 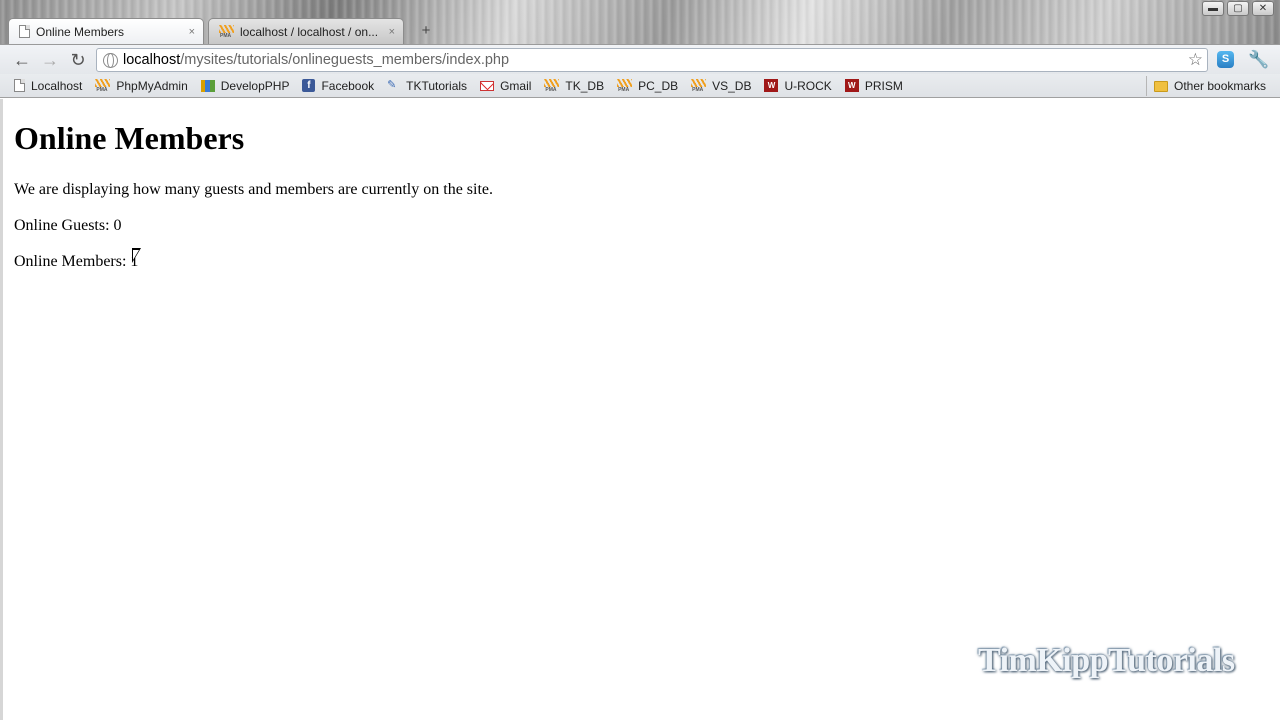 What do you see at coordinates (808, 85) in the screenshot?
I see `bookmark-label: U-ROCK` at bounding box center [808, 85].